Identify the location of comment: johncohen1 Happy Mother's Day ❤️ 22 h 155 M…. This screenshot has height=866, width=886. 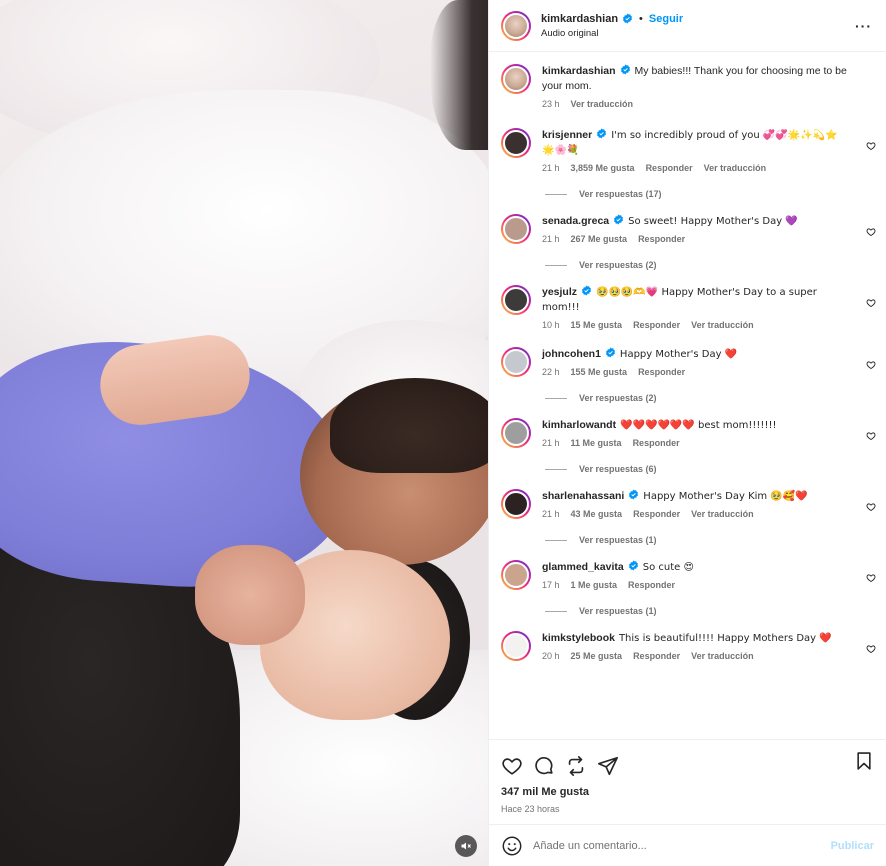
(687, 362).